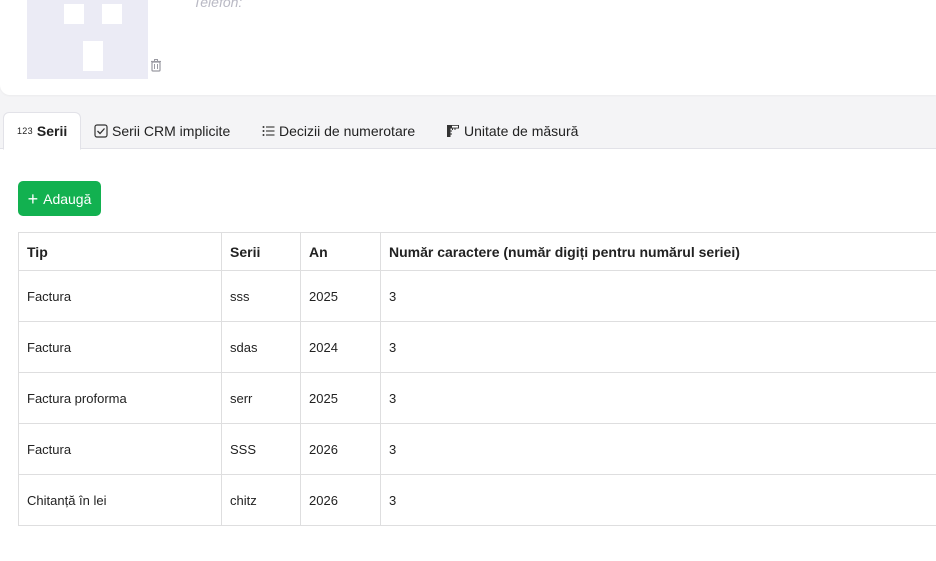 This screenshot has width=936, height=561. What do you see at coordinates (261, 500) in the screenshot?
I see `cell-serii: chitz` at bounding box center [261, 500].